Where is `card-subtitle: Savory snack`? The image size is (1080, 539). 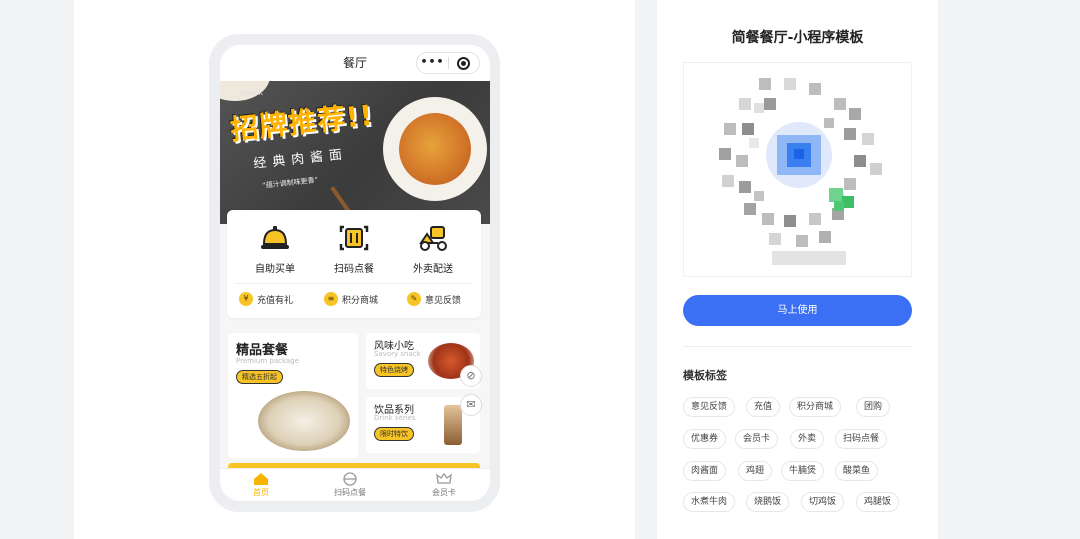 card-subtitle: Savory snack is located at coordinates (397, 354).